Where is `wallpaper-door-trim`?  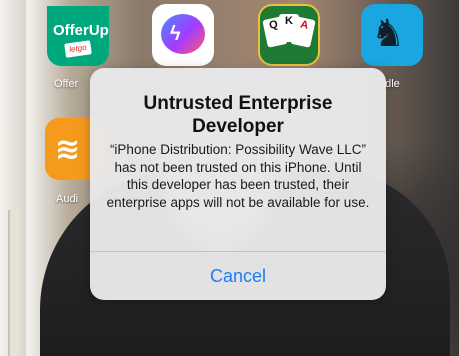 wallpaper-door-trim is located at coordinates (14, 283).